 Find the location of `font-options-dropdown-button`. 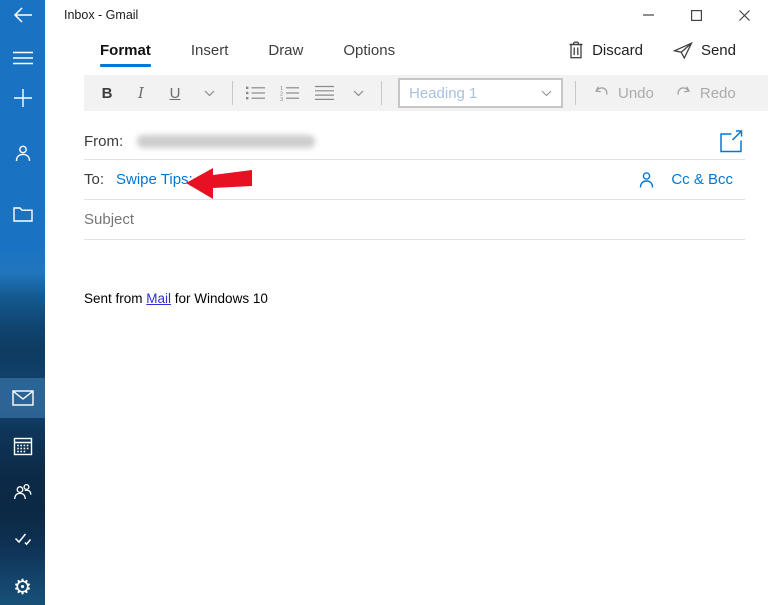

font-options-dropdown-button is located at coordinates (209, 93).